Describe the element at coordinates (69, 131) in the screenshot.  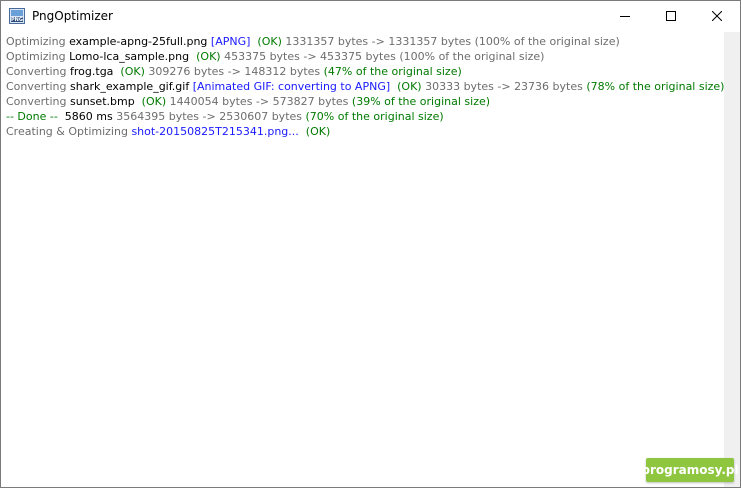
I see `creating-action: Creating & Optimizing` at that location.